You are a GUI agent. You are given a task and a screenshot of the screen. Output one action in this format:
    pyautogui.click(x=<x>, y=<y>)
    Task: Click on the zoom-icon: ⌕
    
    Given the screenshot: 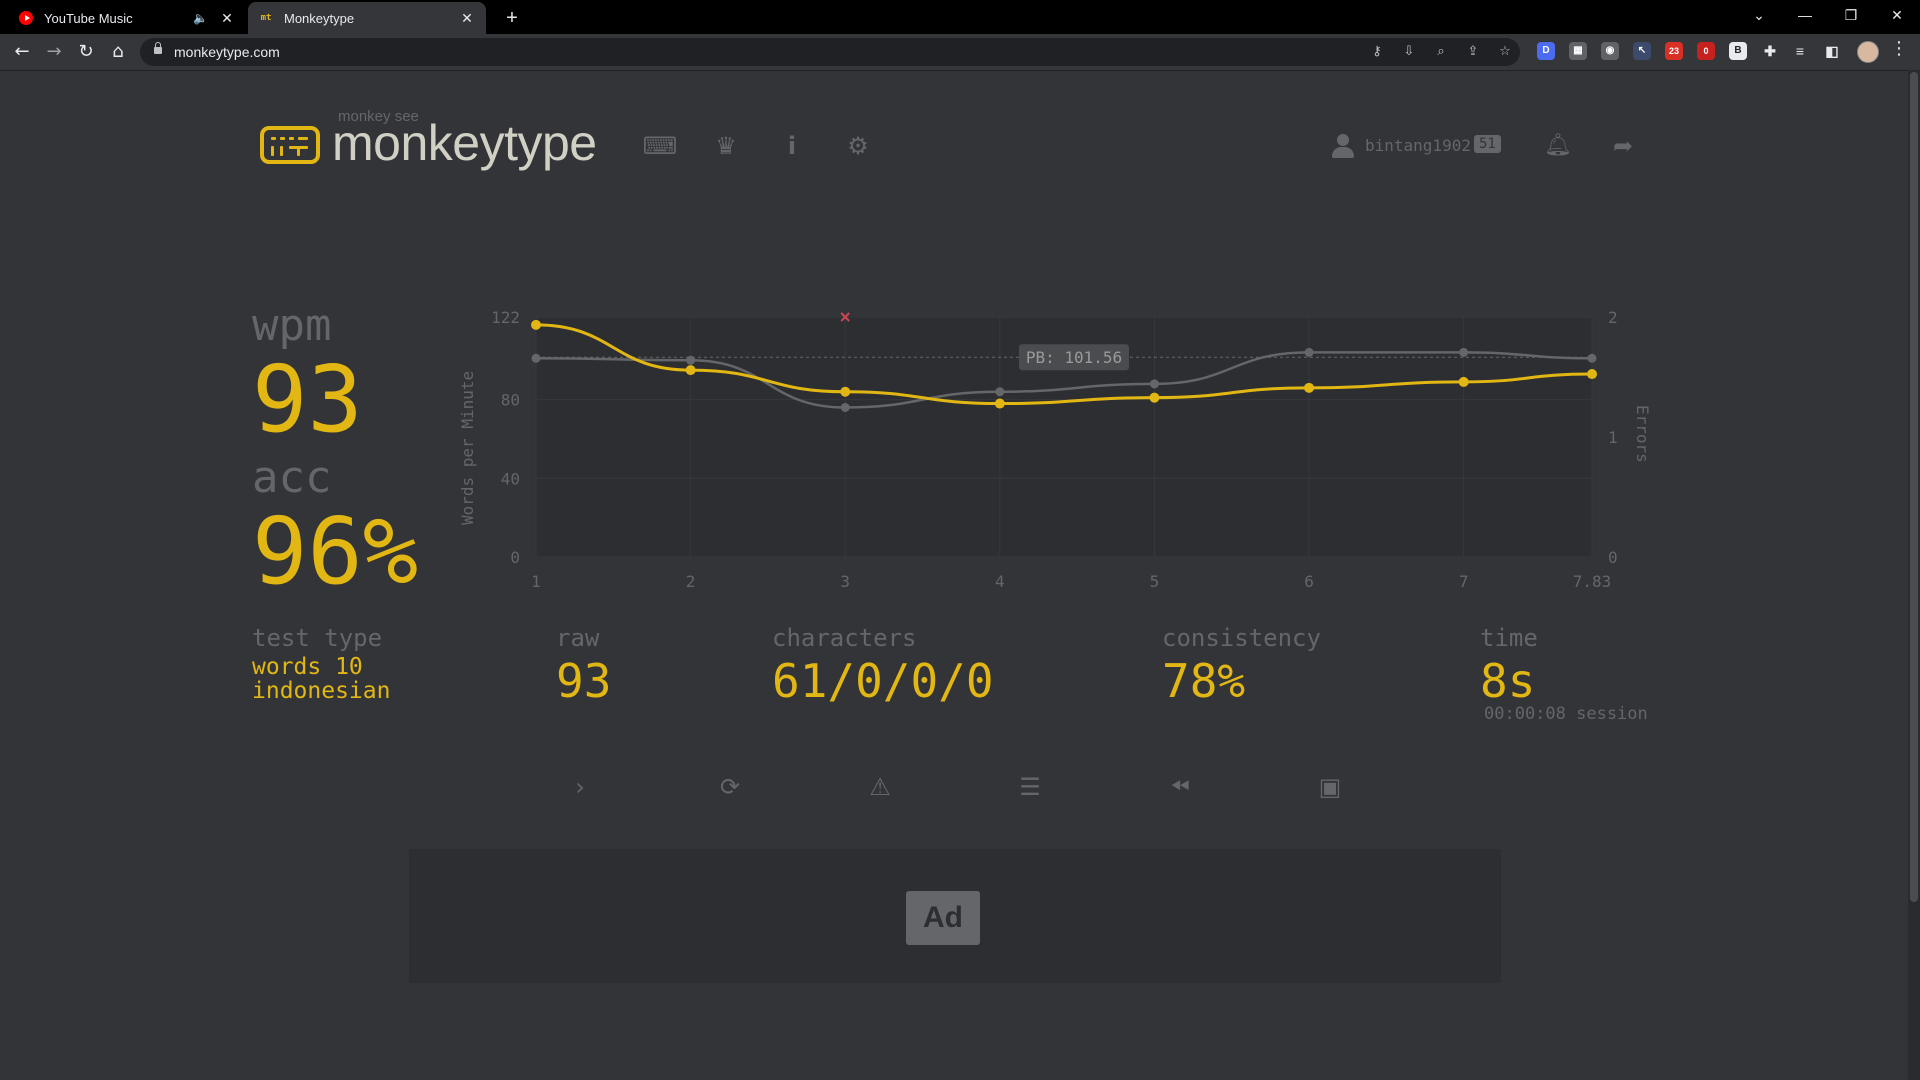 What is the action you would take?
    pyautogui.click(x=1441, y=52)
    